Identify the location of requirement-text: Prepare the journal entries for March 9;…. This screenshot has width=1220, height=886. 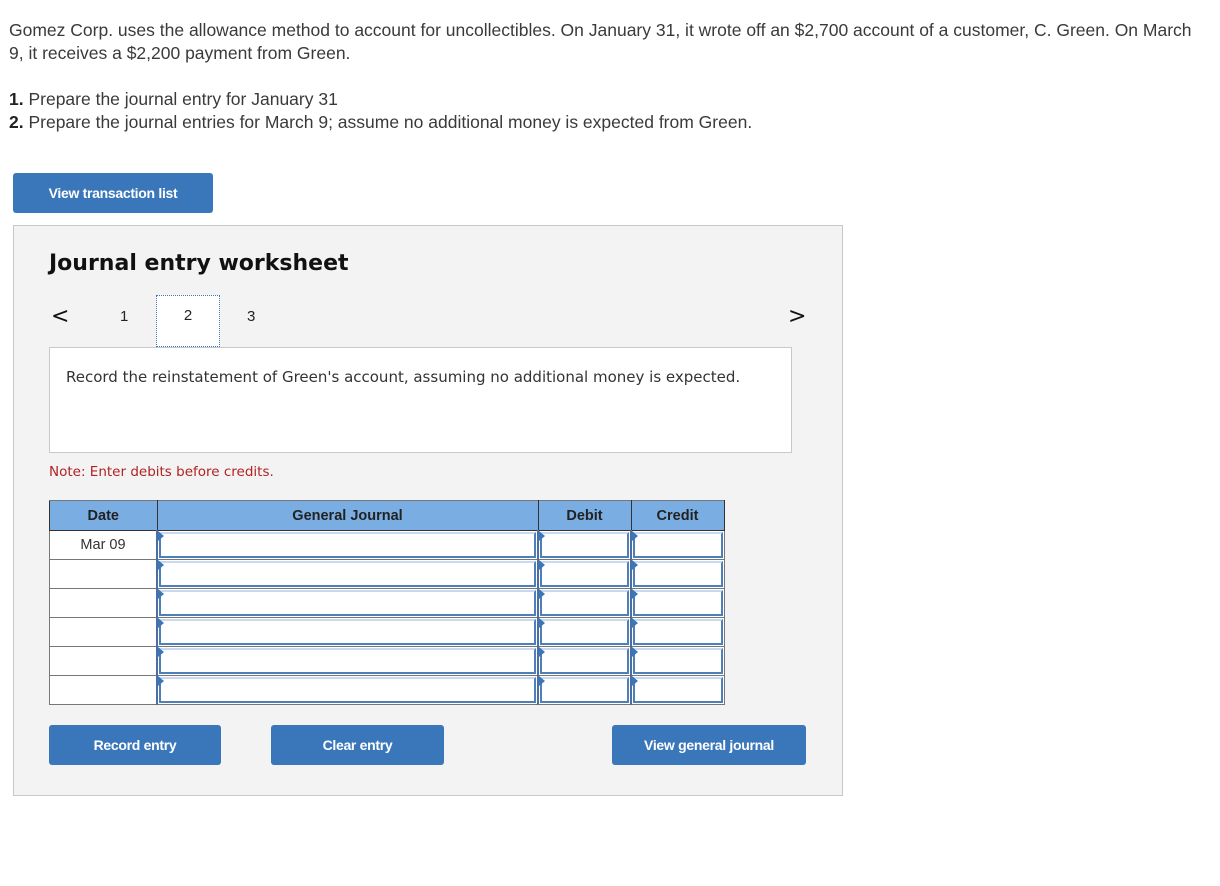
(388, 122).